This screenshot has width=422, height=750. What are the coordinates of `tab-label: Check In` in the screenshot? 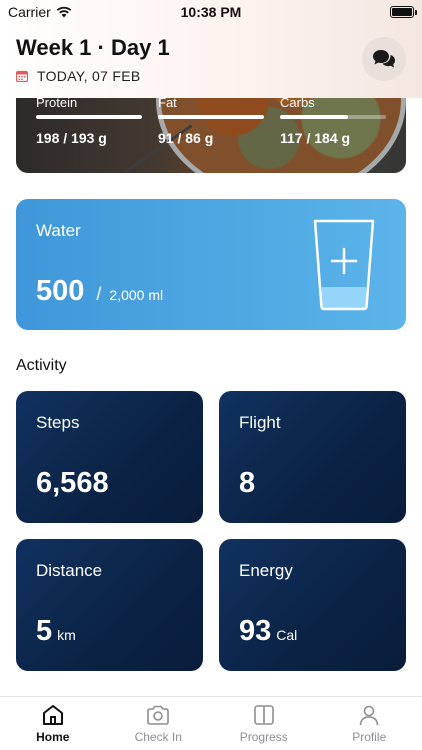 It's located at (158, 737).